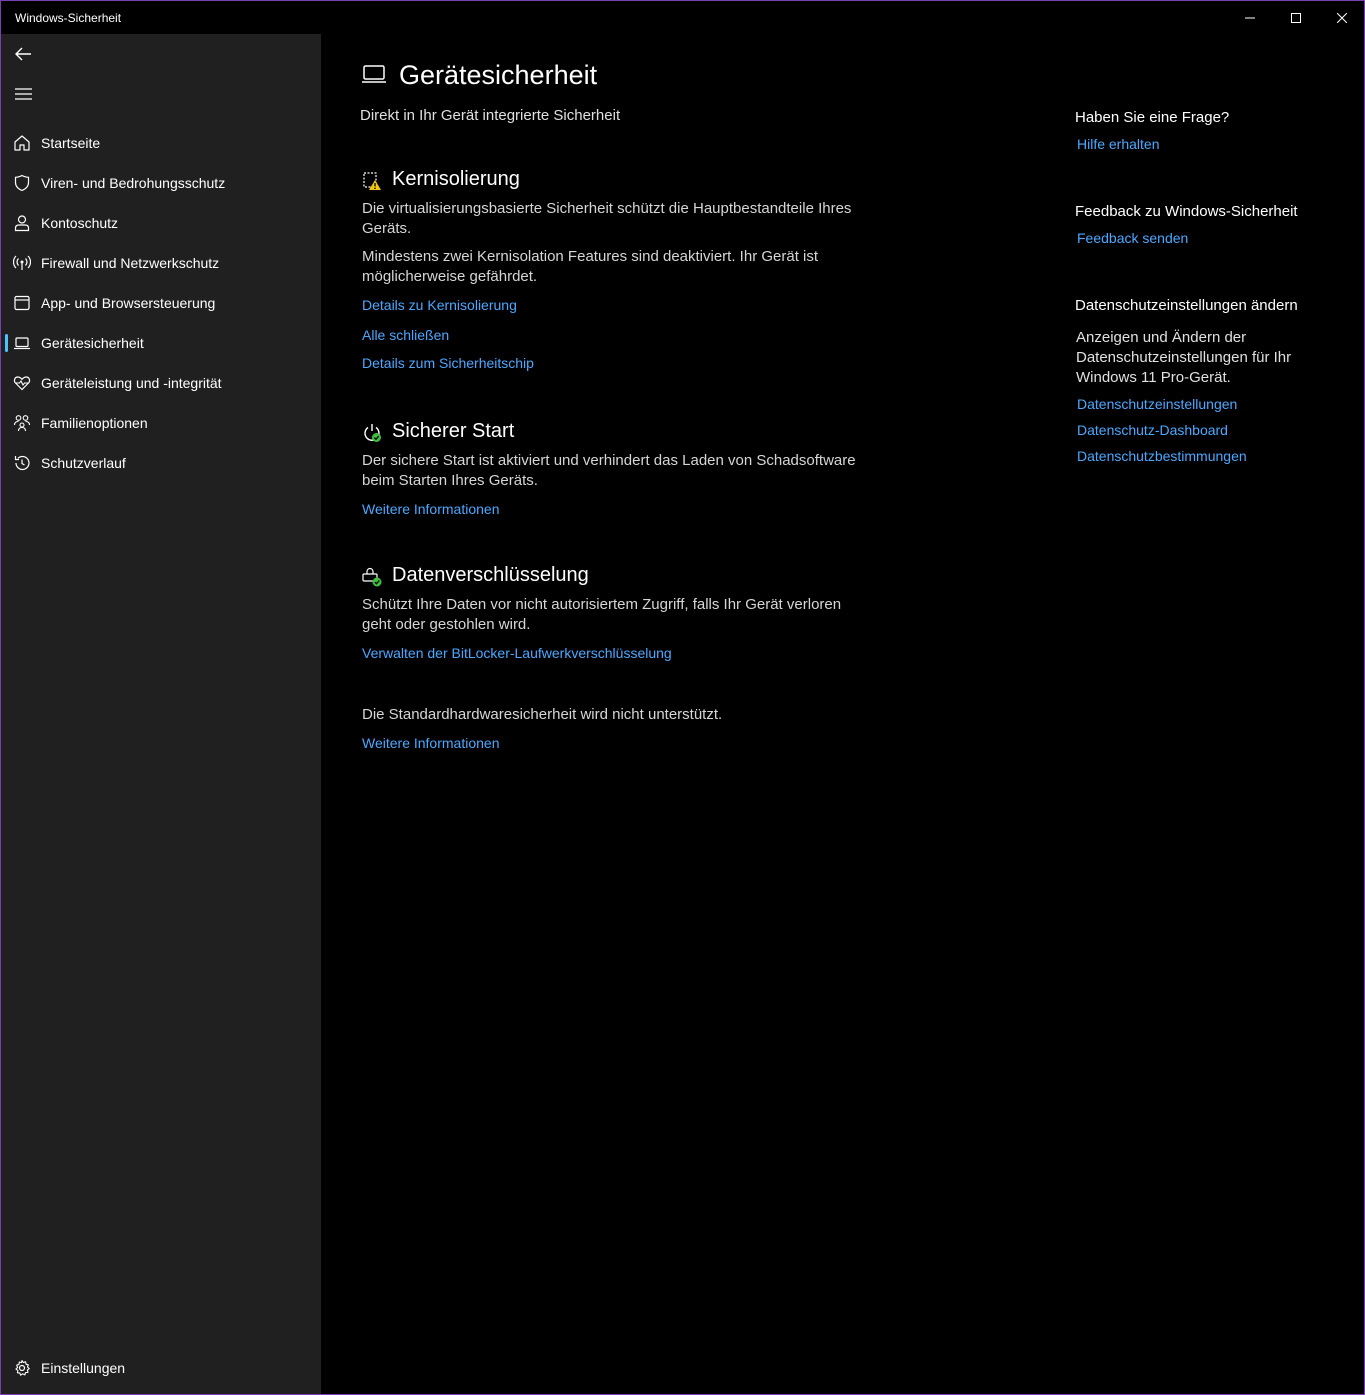 Image resolution: width=1365 pixels, height=1395 pixels. I want to click on minimize-icon, so click(1250, 17).